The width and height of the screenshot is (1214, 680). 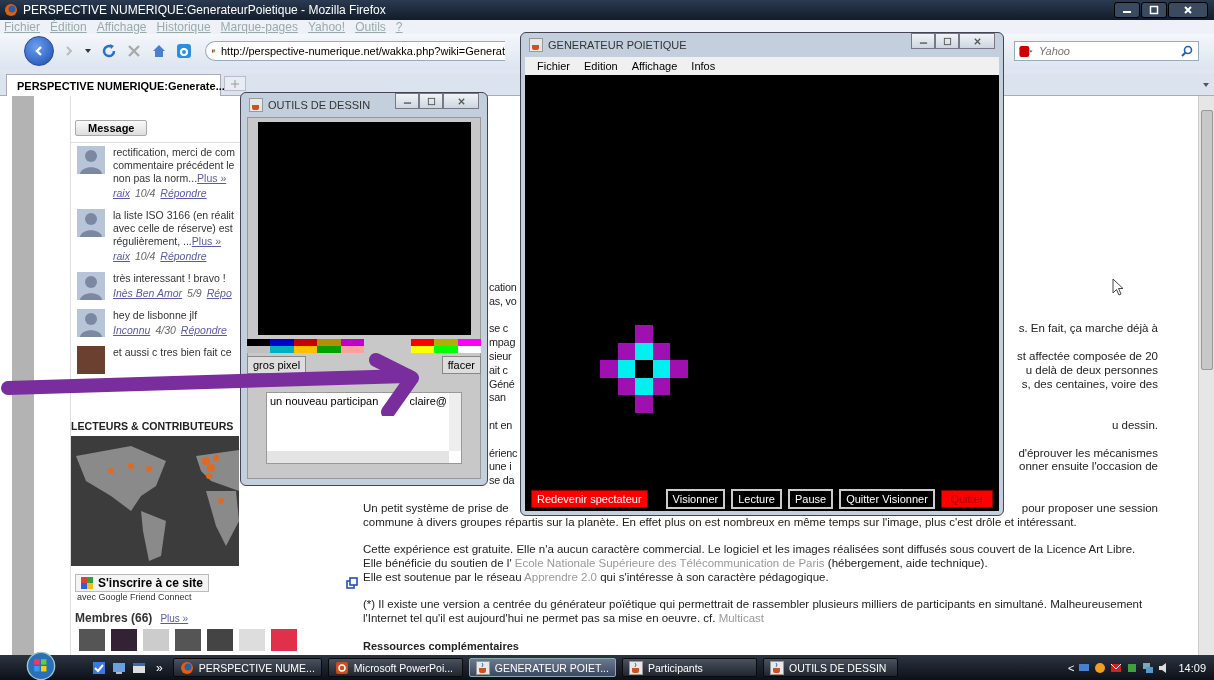 What do you see at coordinates (132, 330) in the screenshot?
I see `author-link: Inconnu` at bounding box center [132, 330].